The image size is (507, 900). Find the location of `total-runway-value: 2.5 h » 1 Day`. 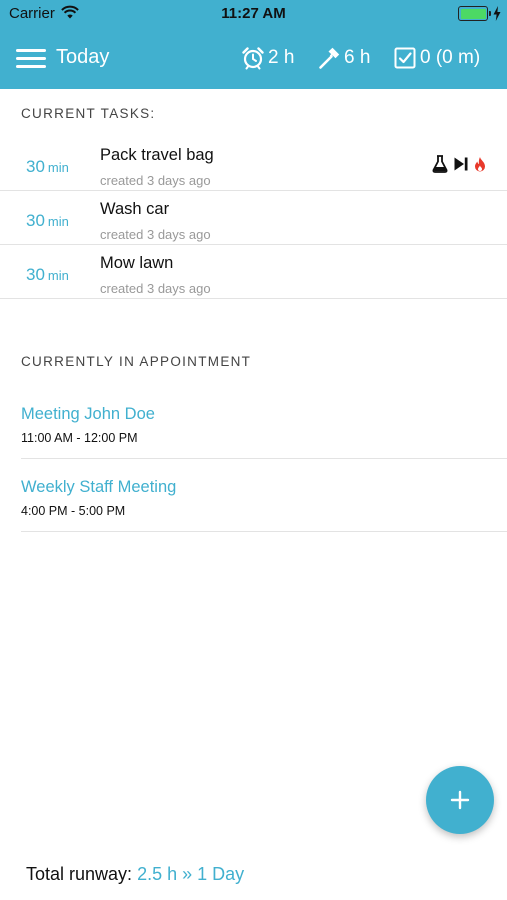

total-runway-value: 2.5 h » 1 Day is located at coordinates (191, 874).